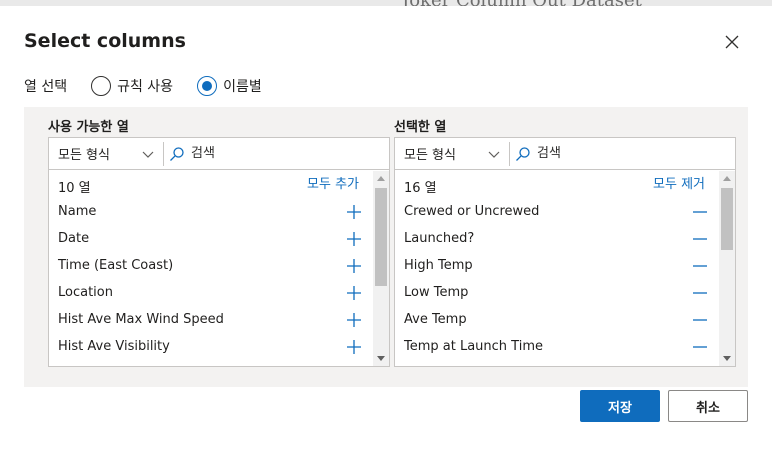 This screenshot has height=451, width=772. What do you see at coordinates (558, 319) in the screenshot?
I see `list-item: Ave Temp` at bounding box center [558, 319].